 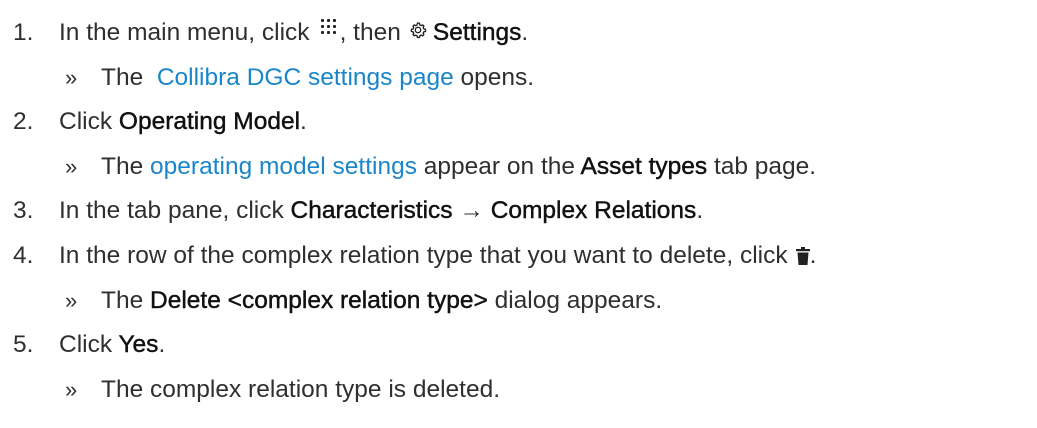 I want to click on yes-label: Yes, so click(x=138, y=345).